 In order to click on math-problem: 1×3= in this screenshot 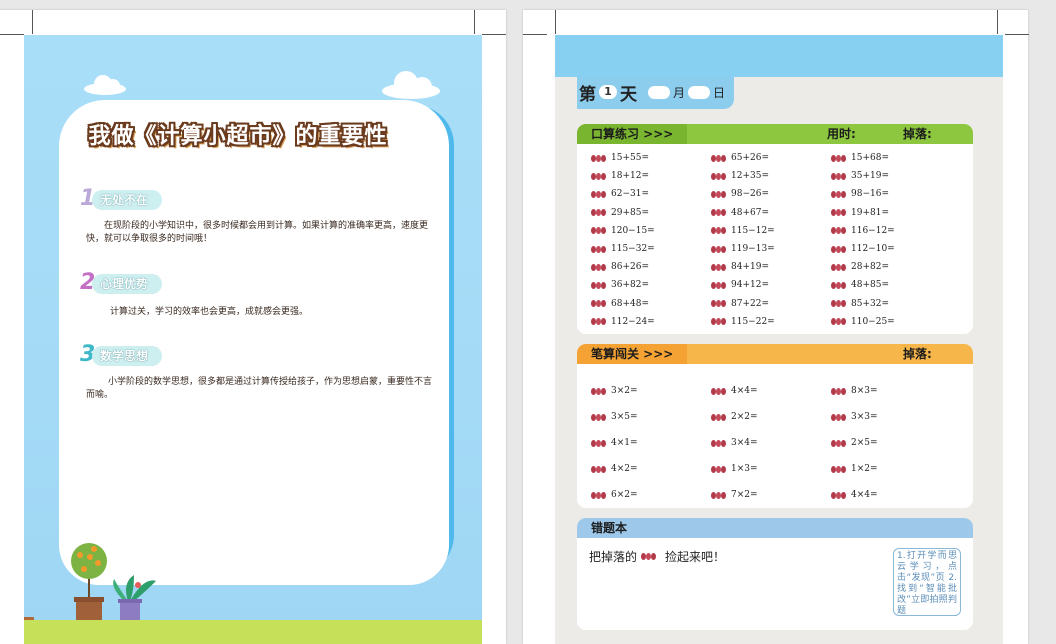, I will do `click(734, 469)`.